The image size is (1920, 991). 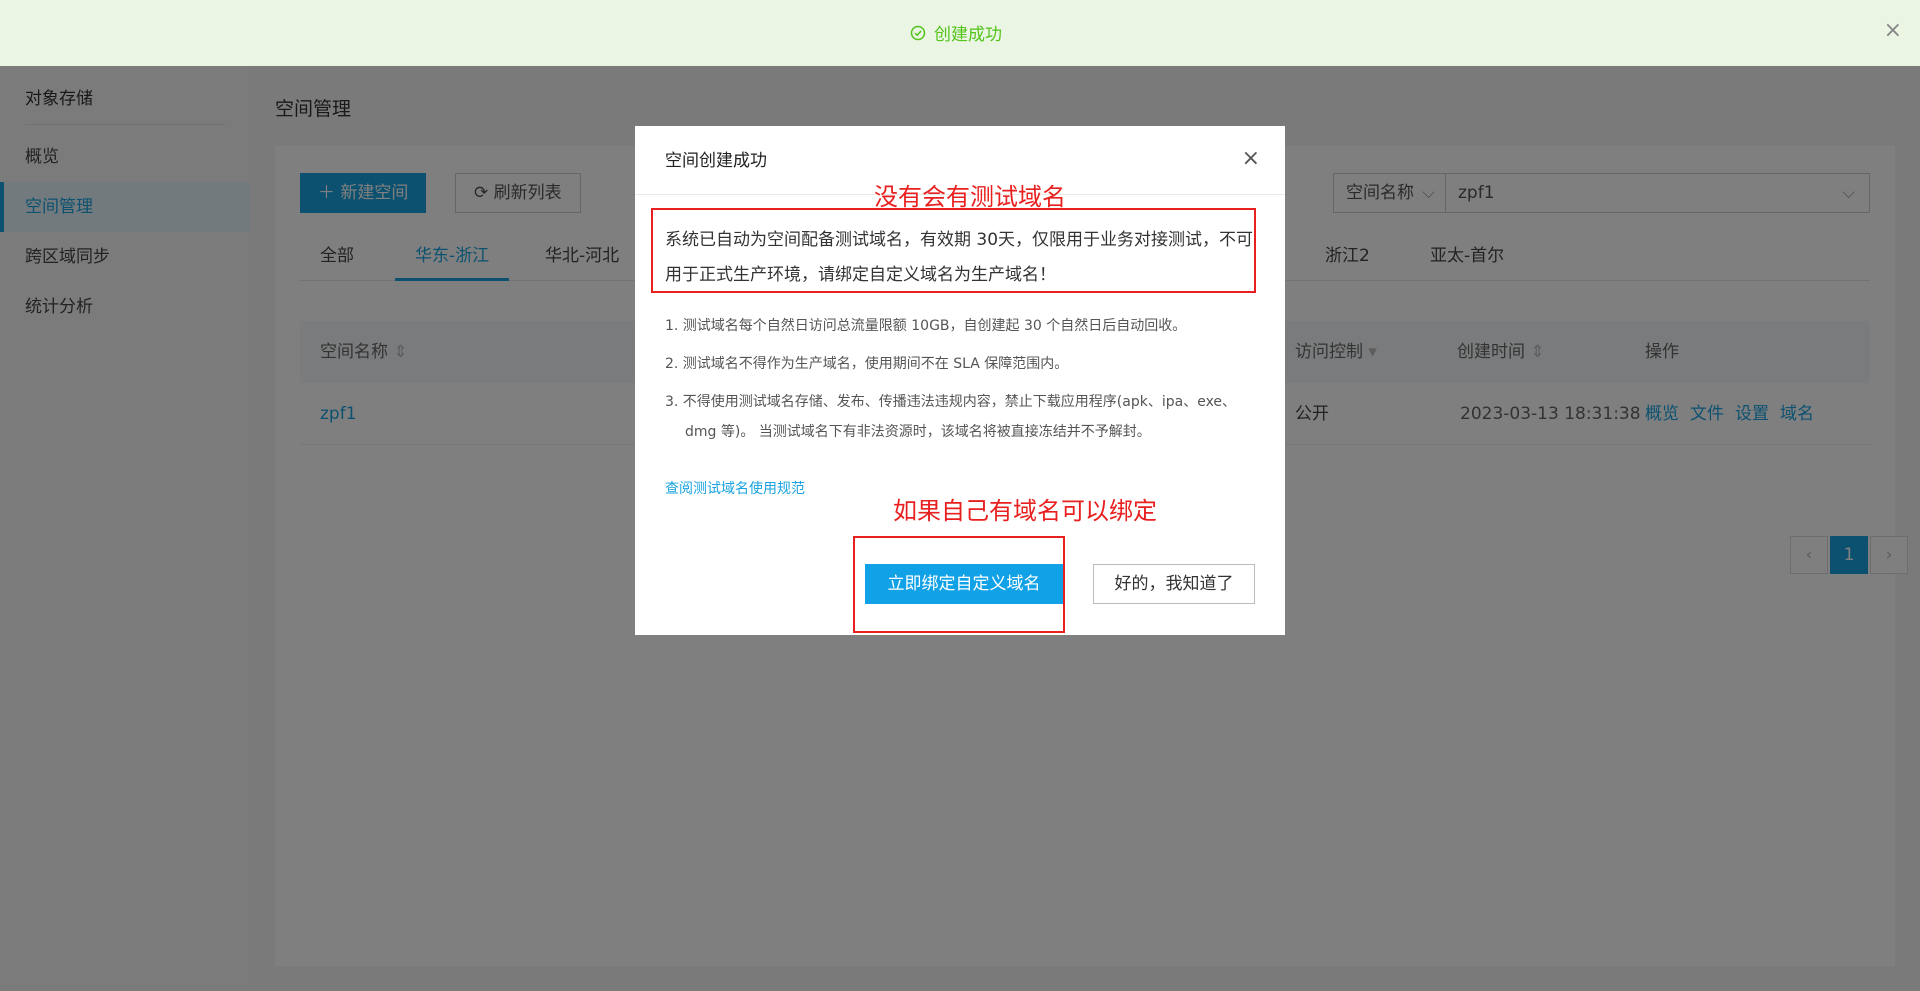 What do you see at coordinates (918, 32) in the screenshot?
I see `check-circle-icon` at bounding box center [918, 32].